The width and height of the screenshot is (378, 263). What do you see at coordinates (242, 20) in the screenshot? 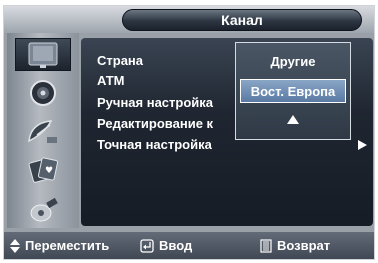
I see `menu-title: Канал` at bounding box center [242, 20].